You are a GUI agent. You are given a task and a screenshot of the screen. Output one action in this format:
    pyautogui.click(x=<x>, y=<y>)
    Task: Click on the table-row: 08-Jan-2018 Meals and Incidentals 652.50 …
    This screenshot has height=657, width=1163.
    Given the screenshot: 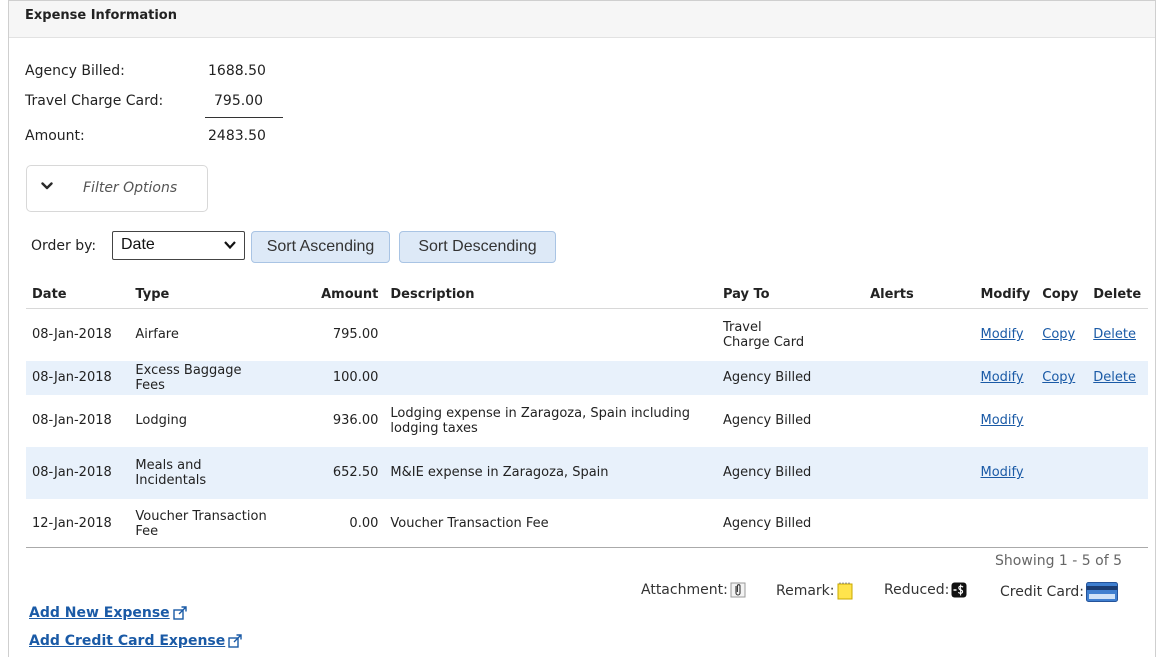 What is the action you would take?
    pyautogui.click(x=587, y=472)
    